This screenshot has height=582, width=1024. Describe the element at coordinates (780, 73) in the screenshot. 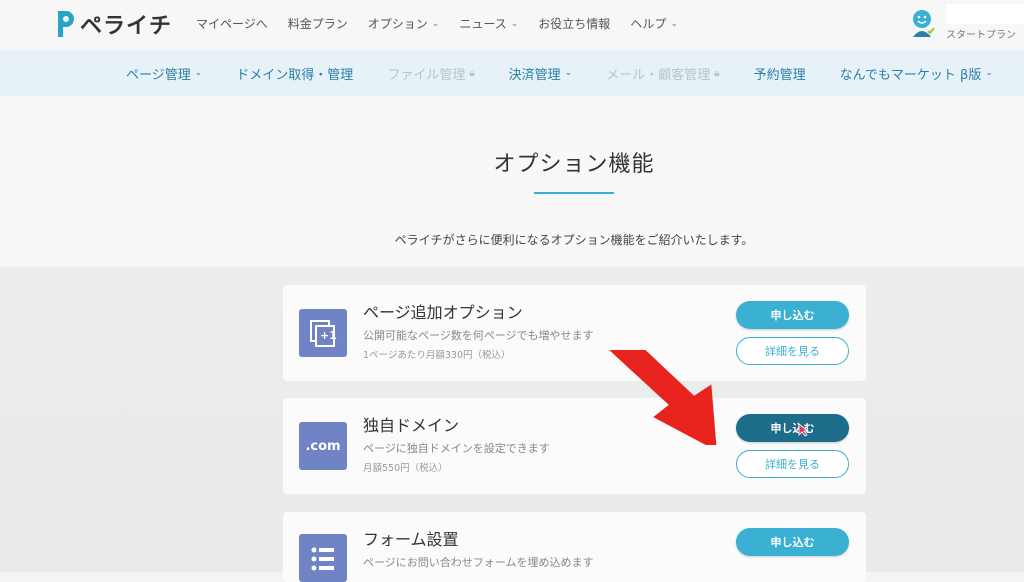

I see `subnav-reservation: 予約管理` at that location.